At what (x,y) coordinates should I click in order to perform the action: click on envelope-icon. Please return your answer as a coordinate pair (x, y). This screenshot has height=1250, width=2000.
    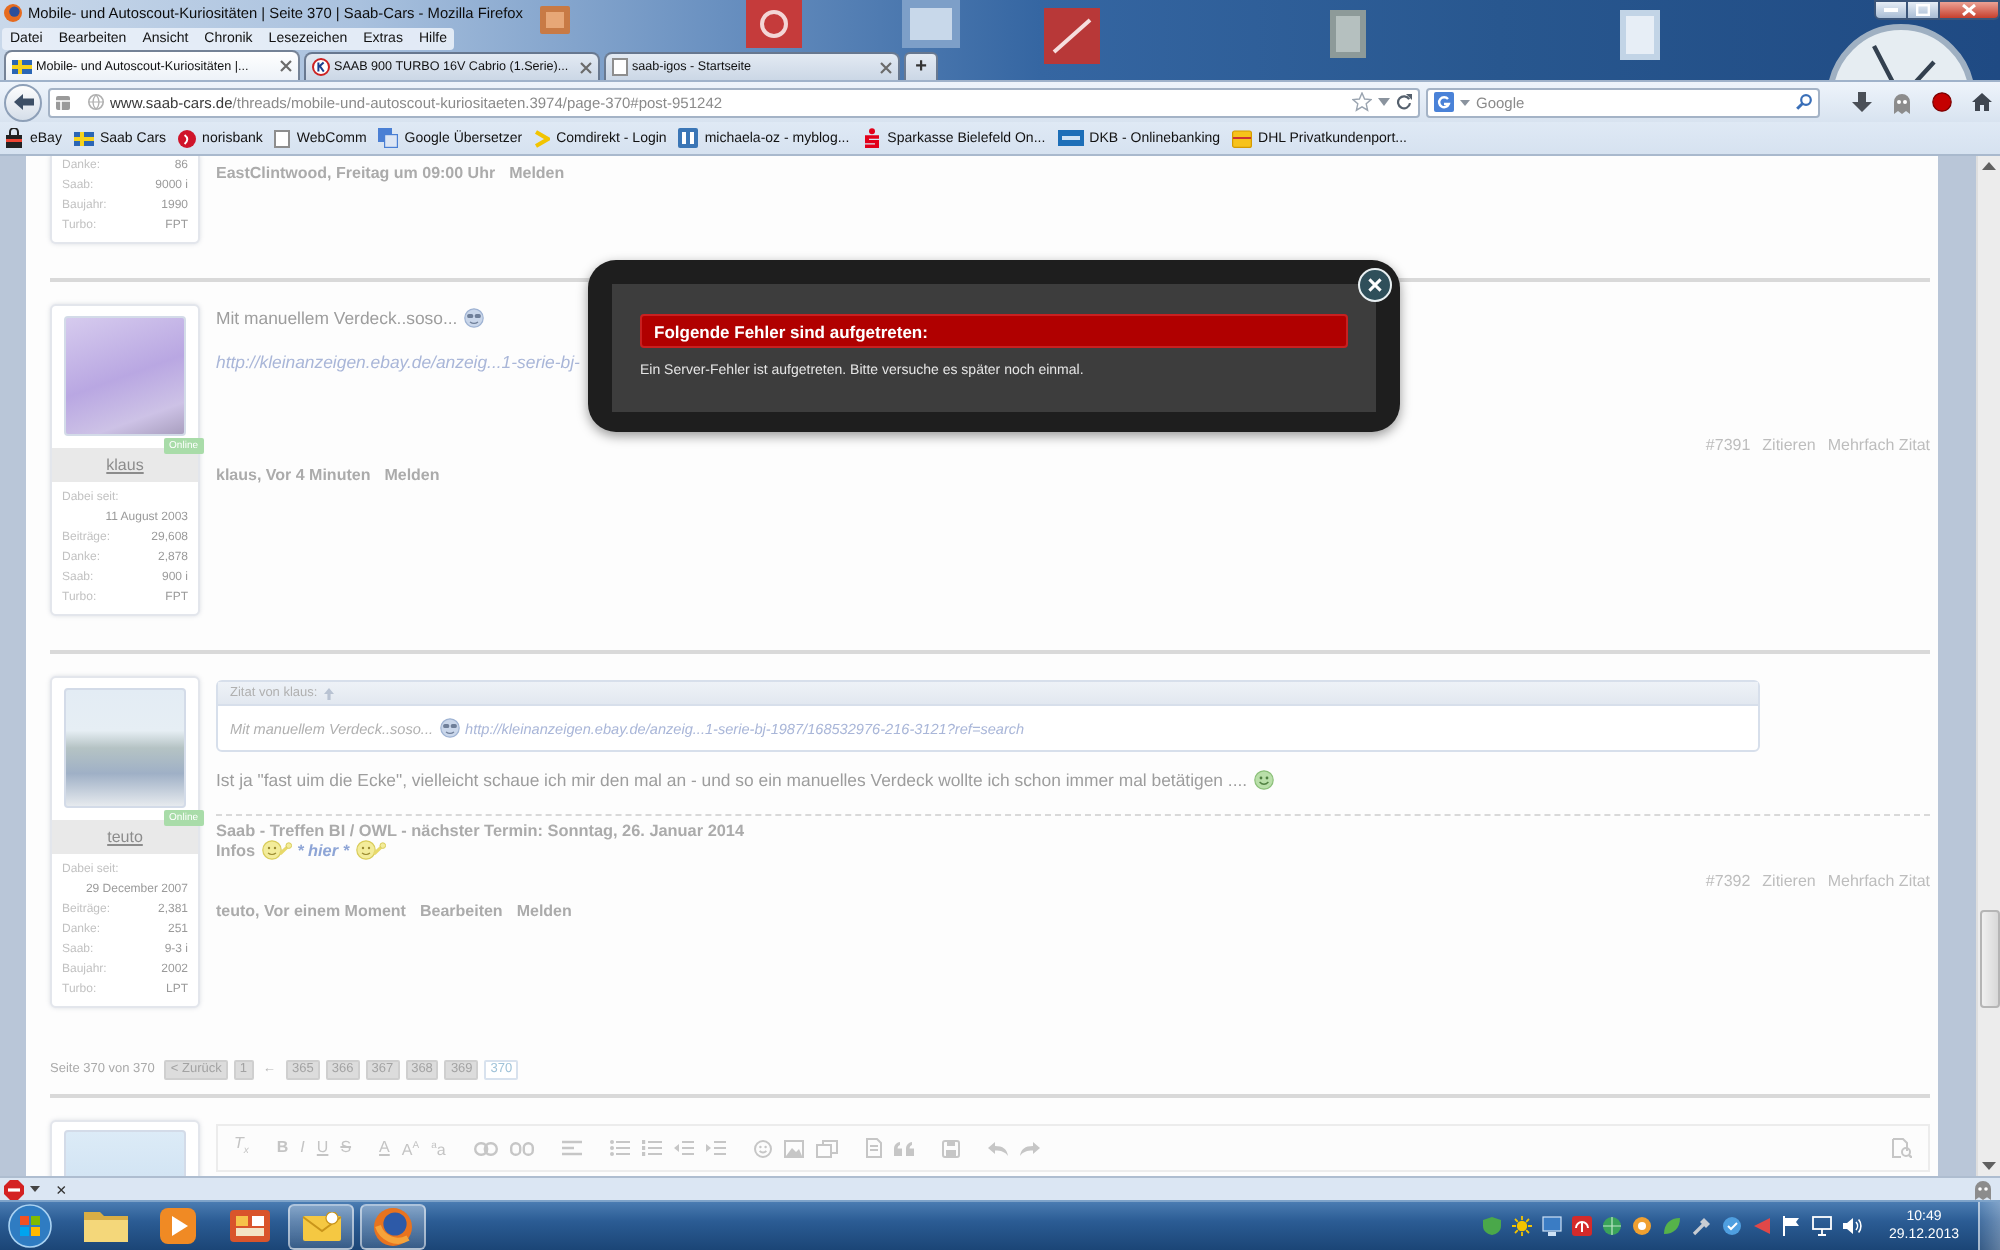
    Looking at the image, I should click on (321, 1226).